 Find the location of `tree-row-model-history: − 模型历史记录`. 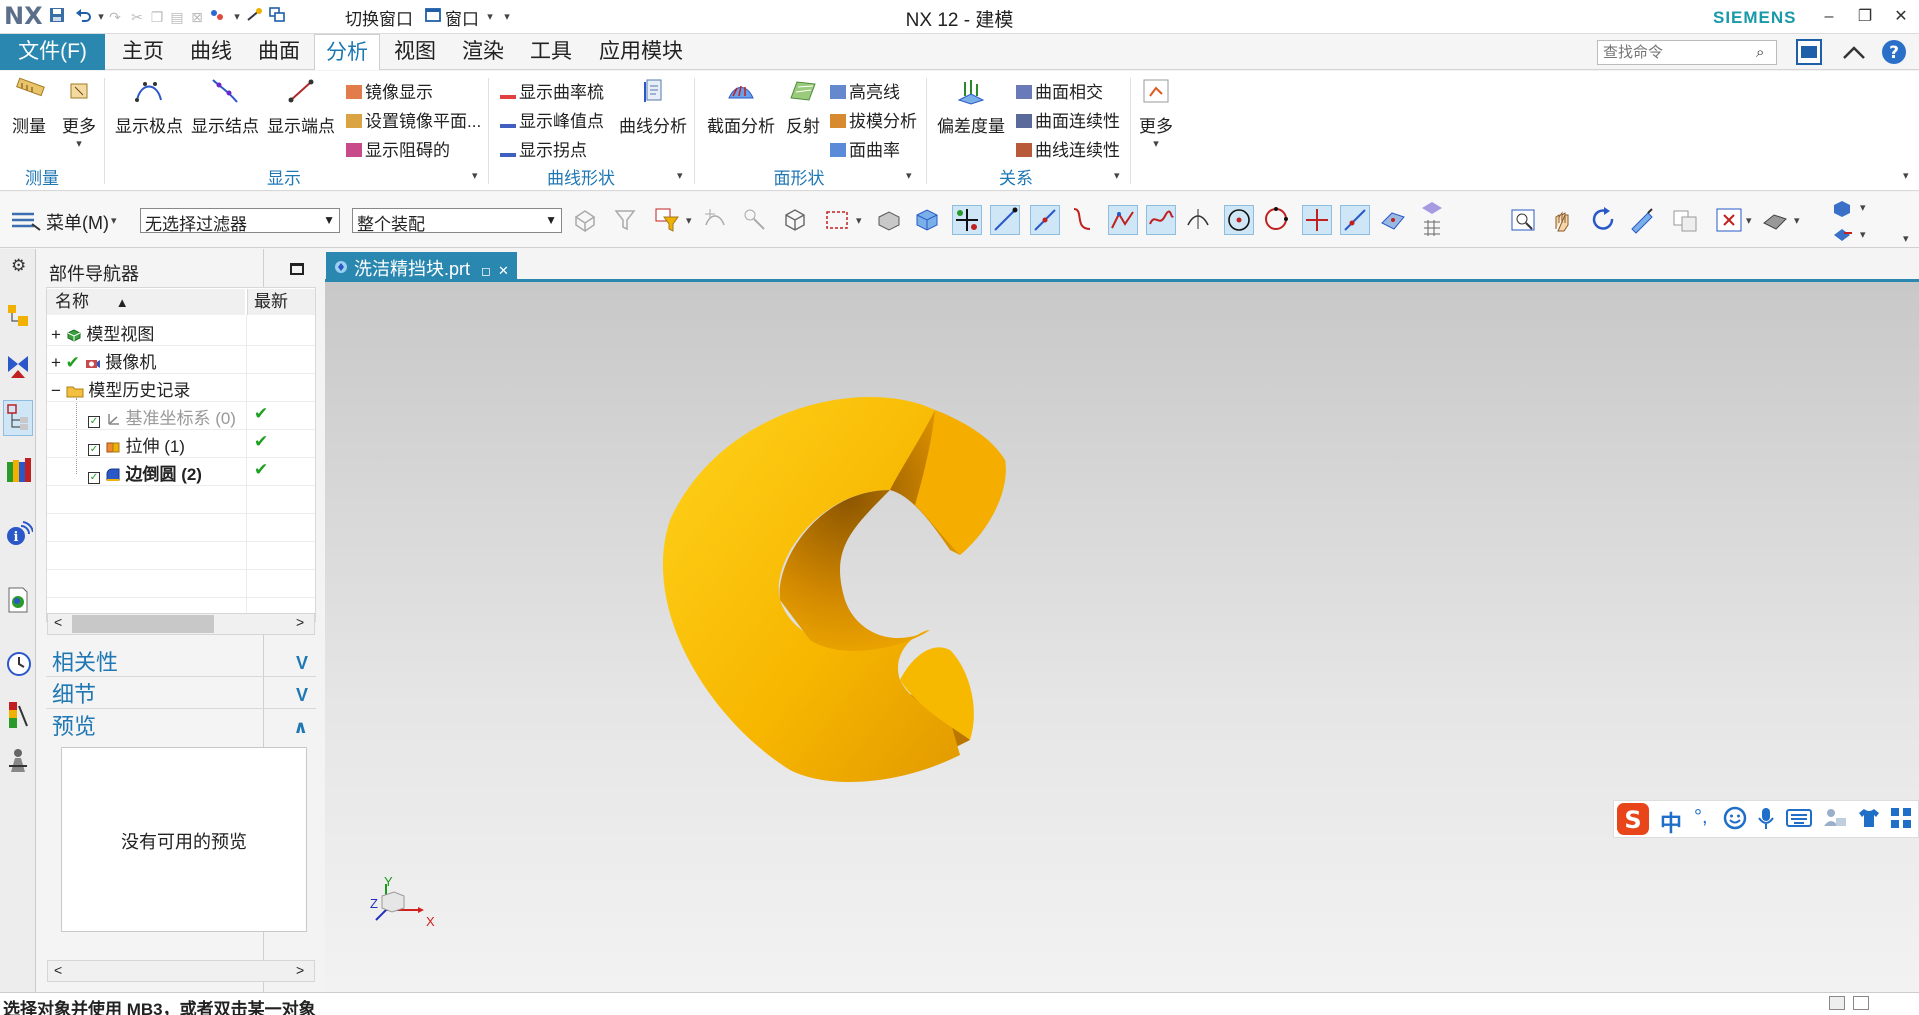

tree-row-model-history: − 模型历史记录 is located at coordinates (120, 388).